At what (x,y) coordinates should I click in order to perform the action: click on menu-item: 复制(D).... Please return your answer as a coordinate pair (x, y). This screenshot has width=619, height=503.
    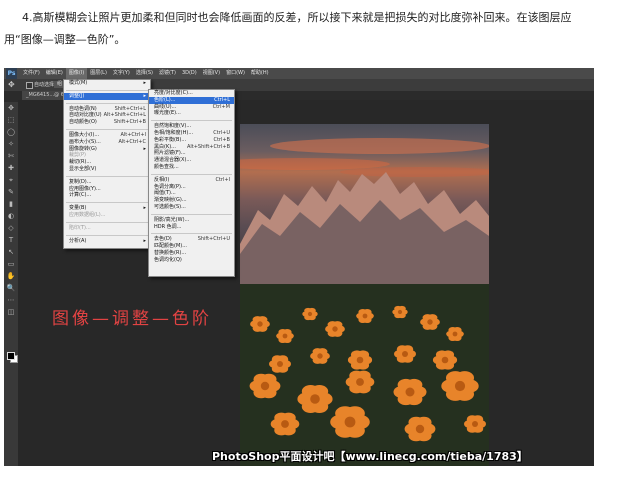
    Looking at the image, I should click on (107, 182).